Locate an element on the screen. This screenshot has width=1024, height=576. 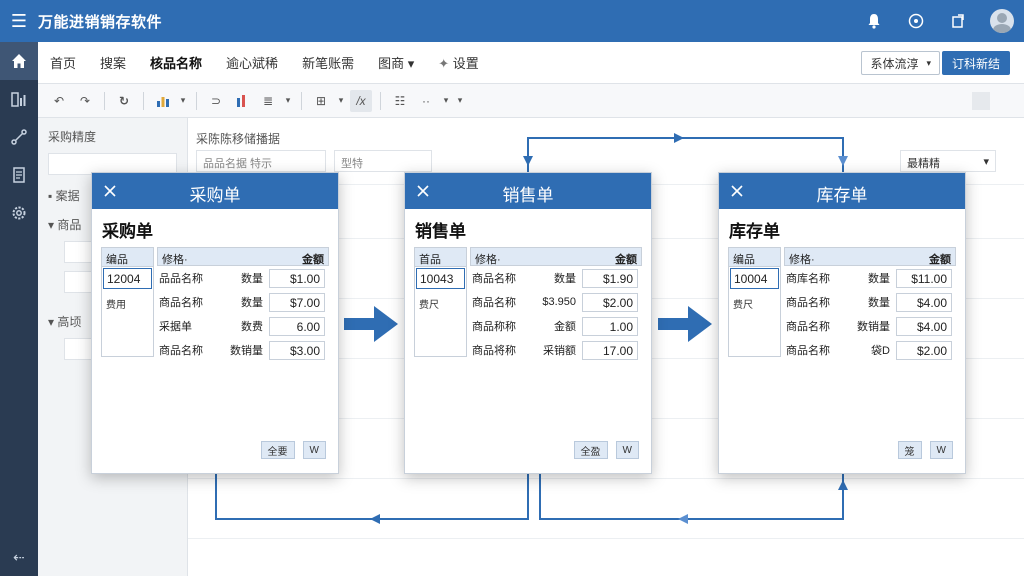
bell-icon is located at coordinates (874, 21).